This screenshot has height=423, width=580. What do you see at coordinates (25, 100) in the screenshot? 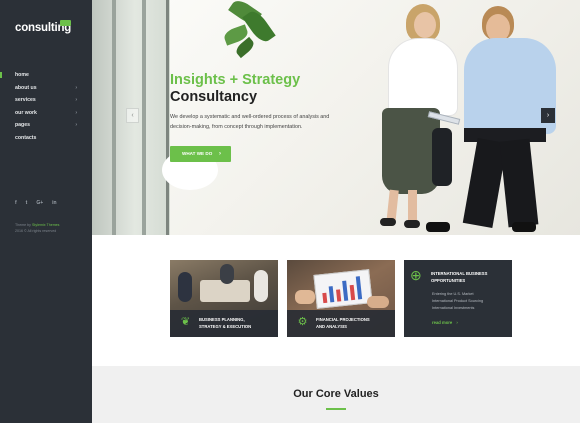
I see `nav-label: services` at bounding box center [25, 100].